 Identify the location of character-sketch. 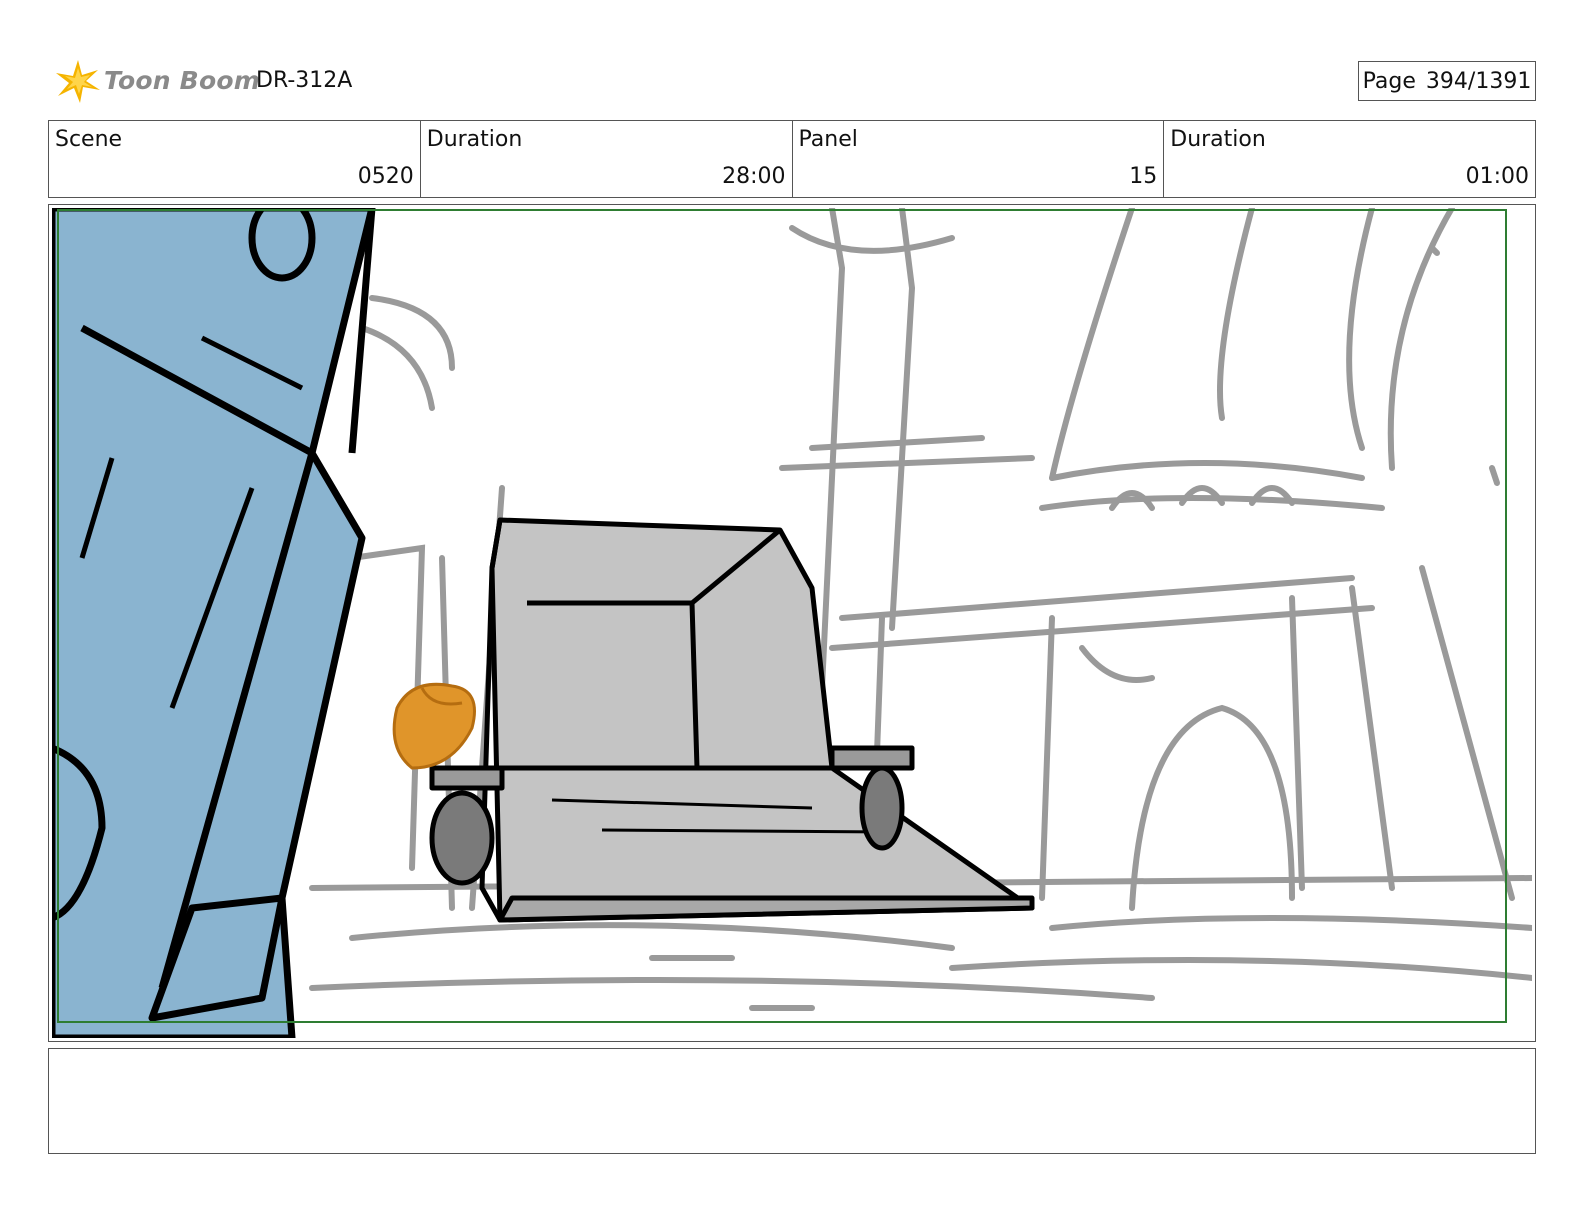
(434, 726).